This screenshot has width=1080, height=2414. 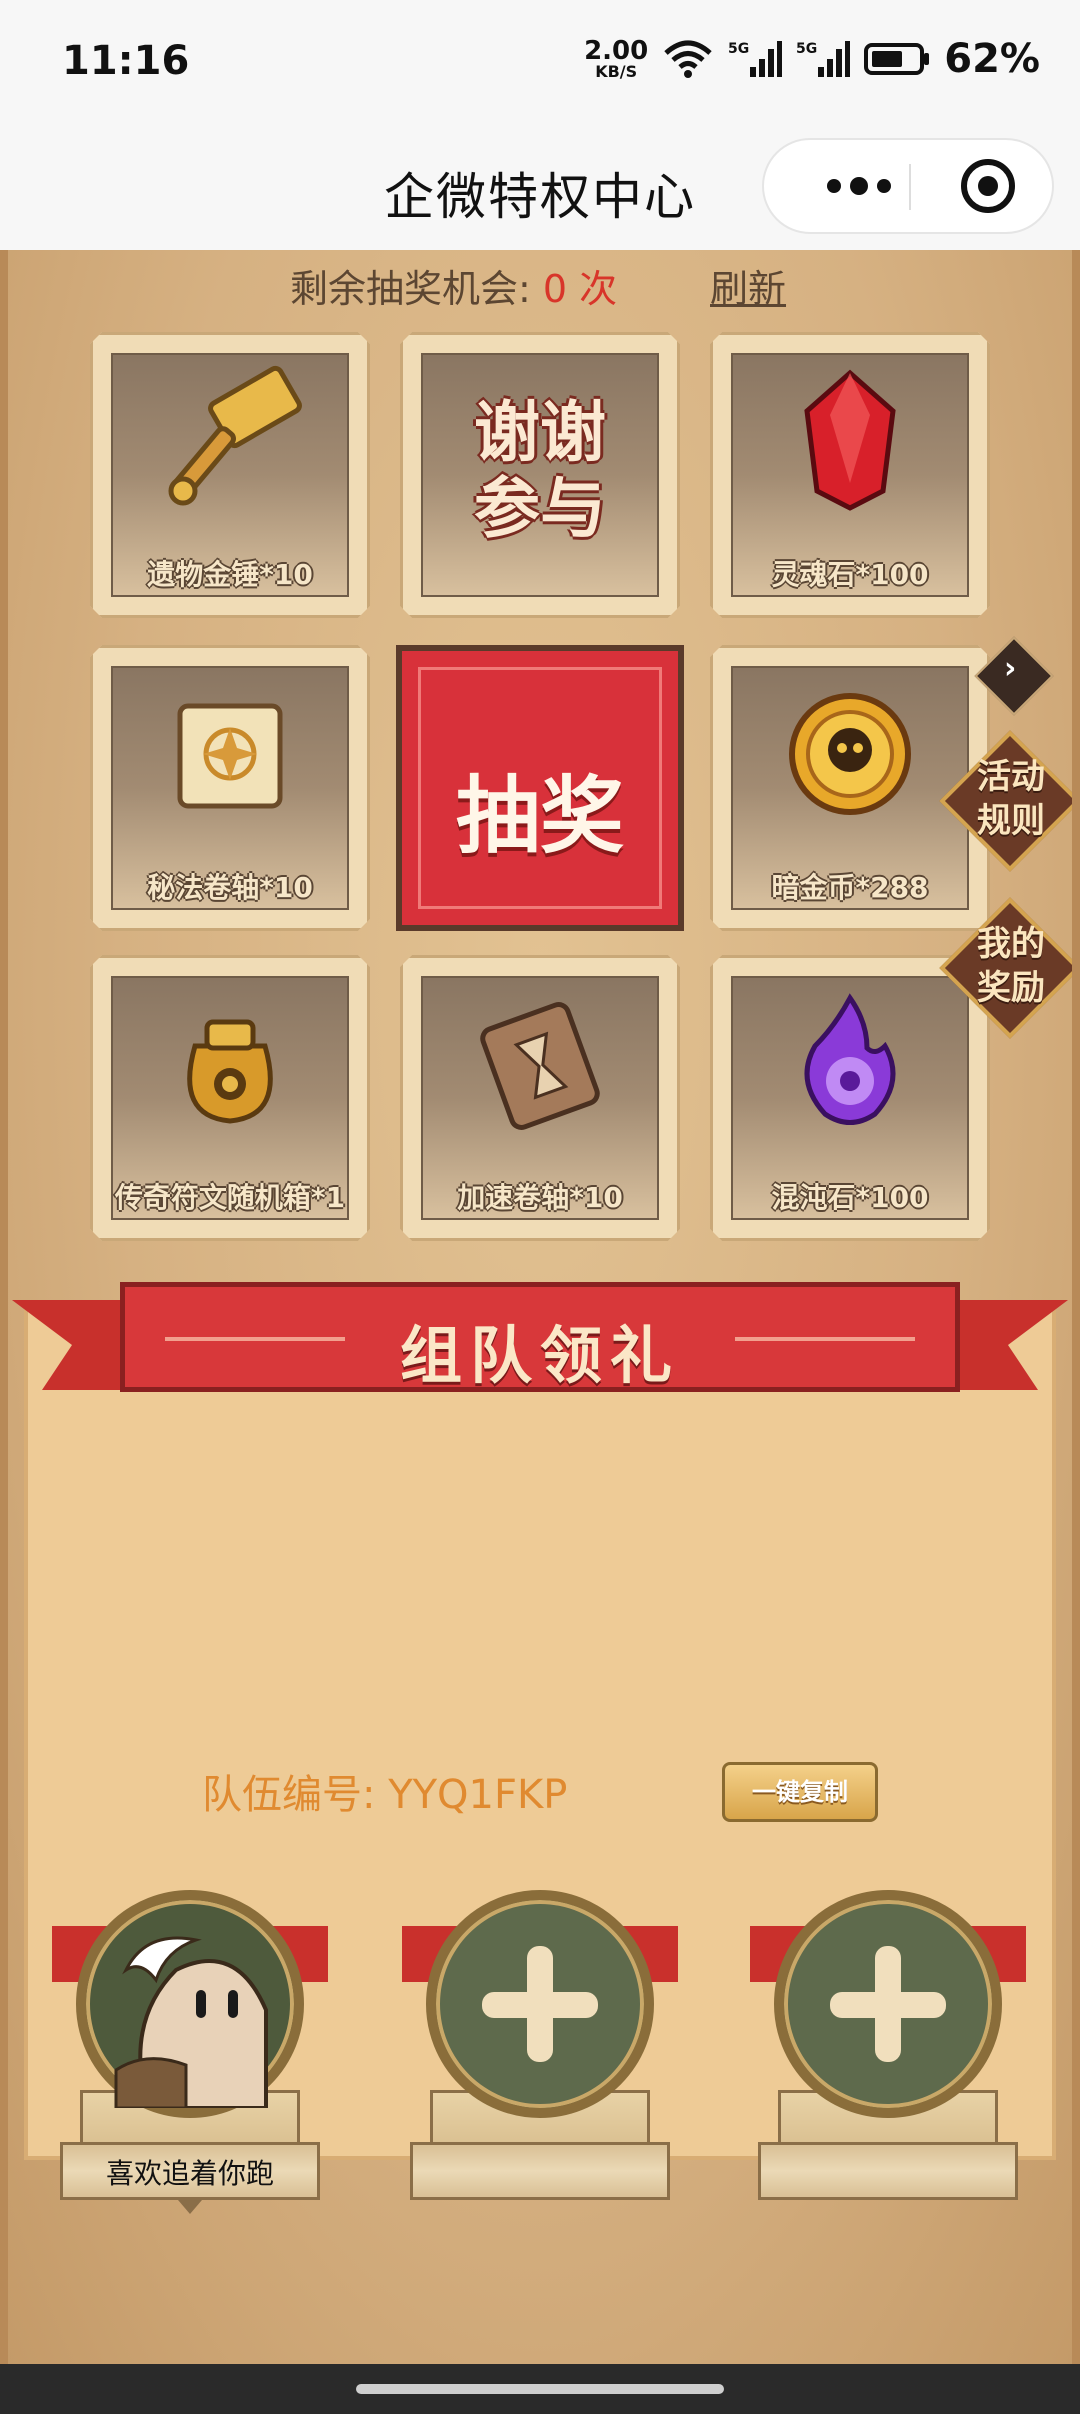 I want to click on prize-label: 传奇符文随机箱*1, so click(x=230, y=1197).